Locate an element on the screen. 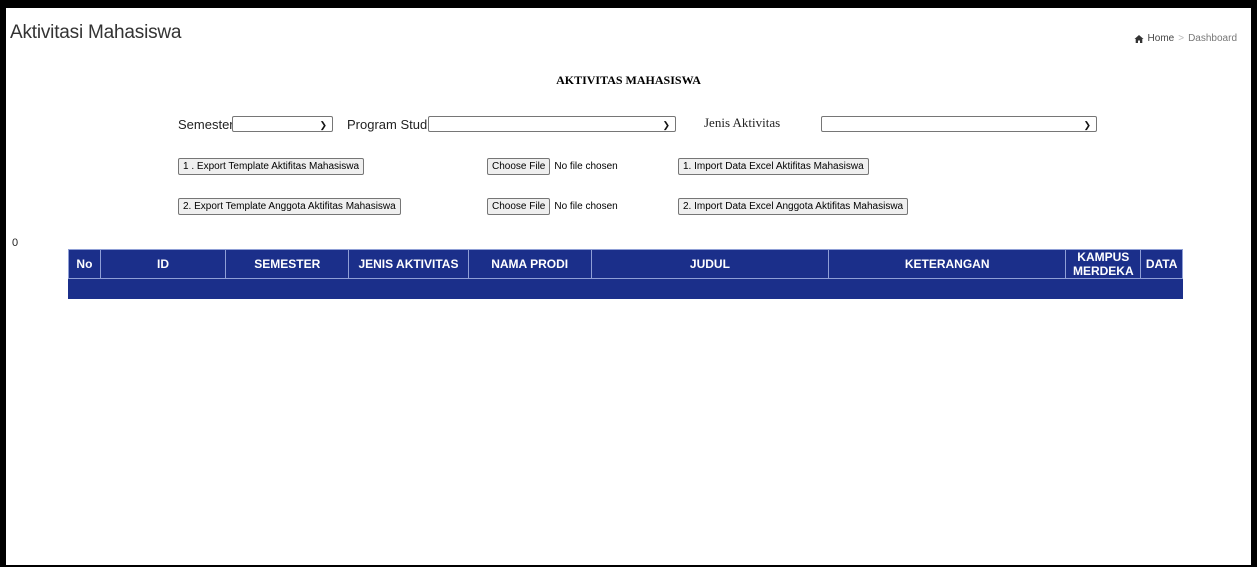 The width and height of the screenshot is (1257, 567). program-studi-select: ❯ is located at coordinates (552, 124).